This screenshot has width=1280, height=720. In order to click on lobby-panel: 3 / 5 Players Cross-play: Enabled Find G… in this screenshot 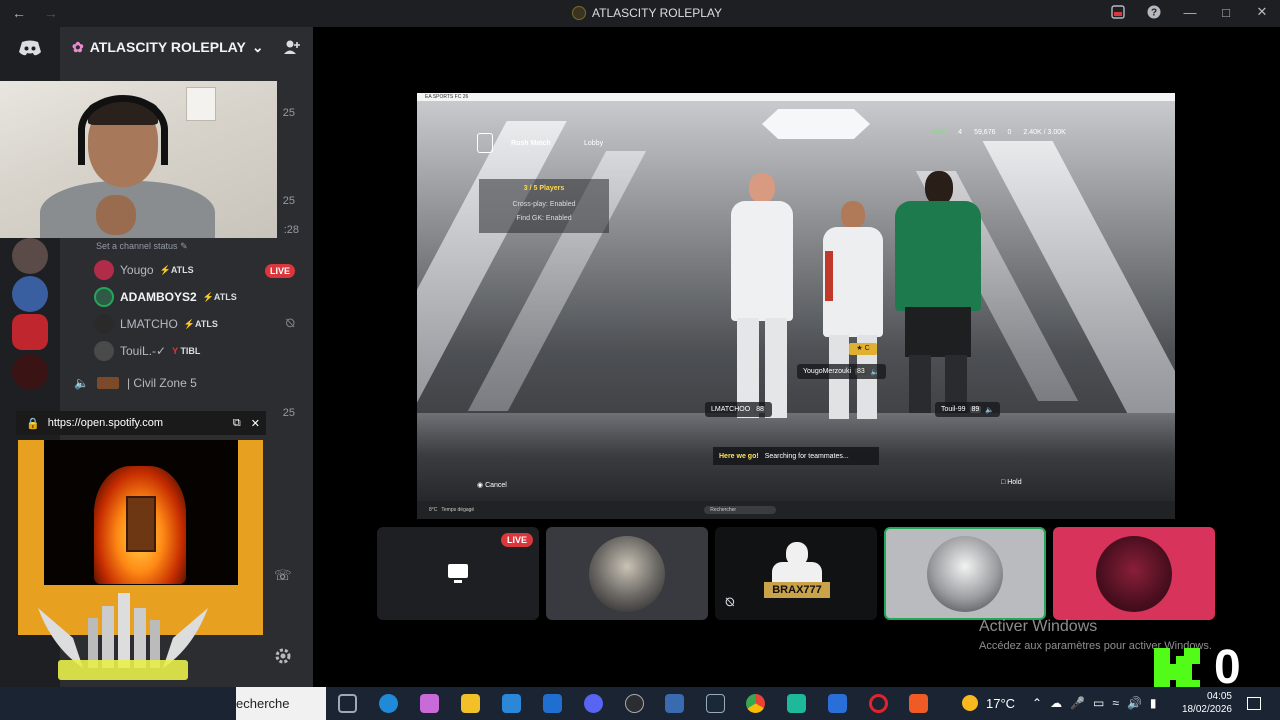, I will do `click(544, 206)`.